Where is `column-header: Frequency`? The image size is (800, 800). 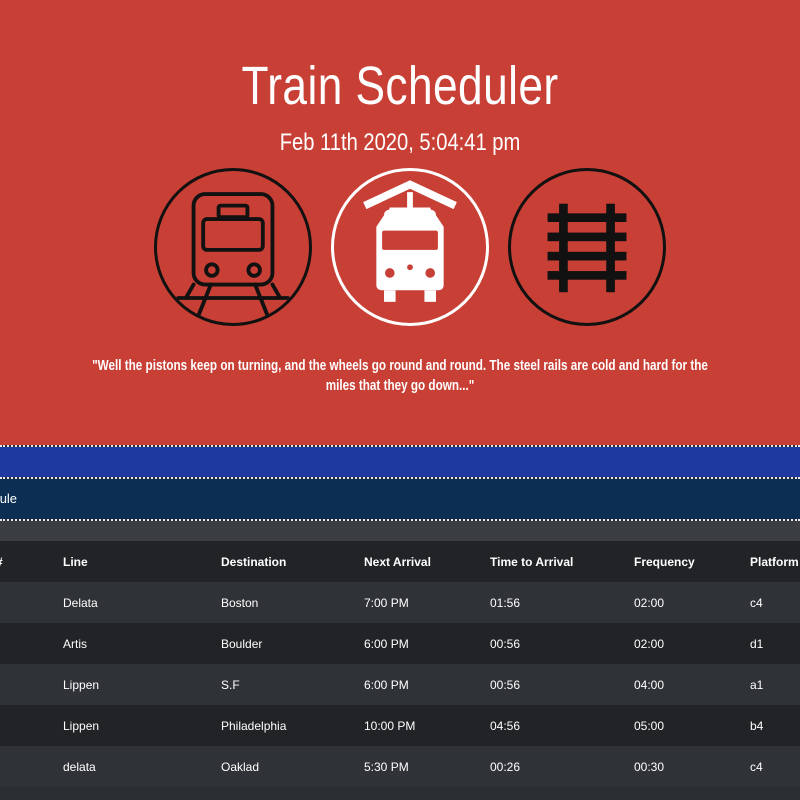
column-header: Frequency is located at coordinates (664, 562).